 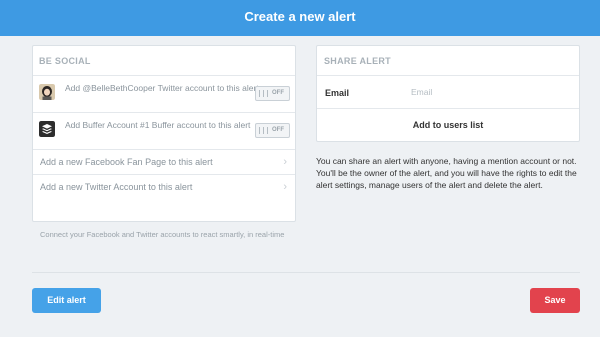 I want to click on user-avatar-icon, so click(x=47, y=92).